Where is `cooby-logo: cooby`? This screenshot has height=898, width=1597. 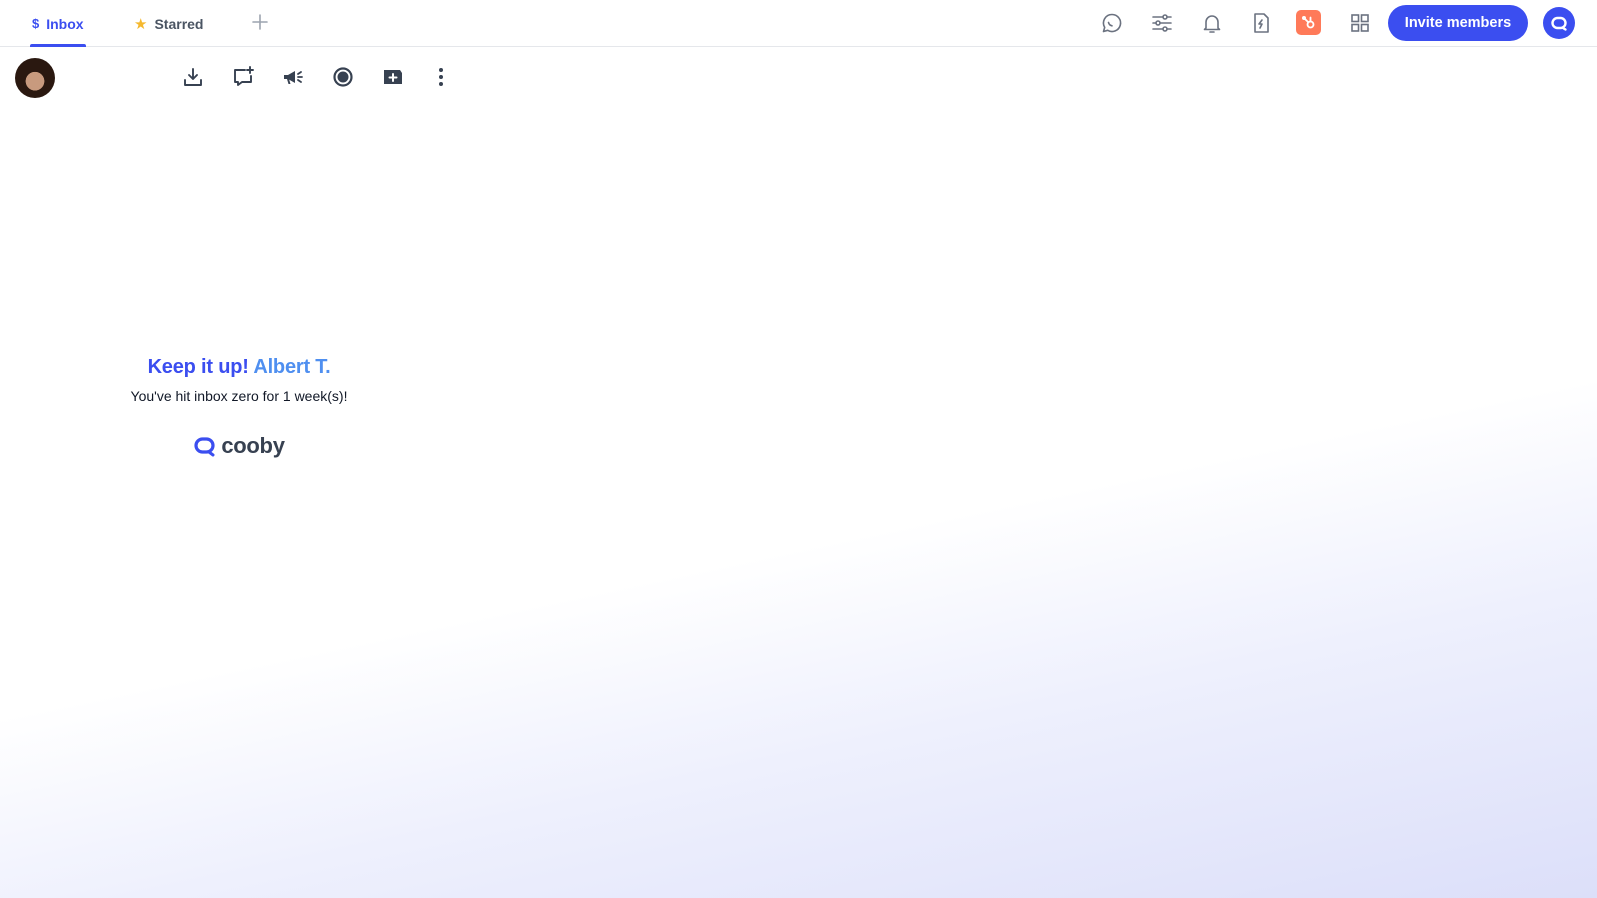 cooby-logo: cooby is located at coordinates (239, 446).